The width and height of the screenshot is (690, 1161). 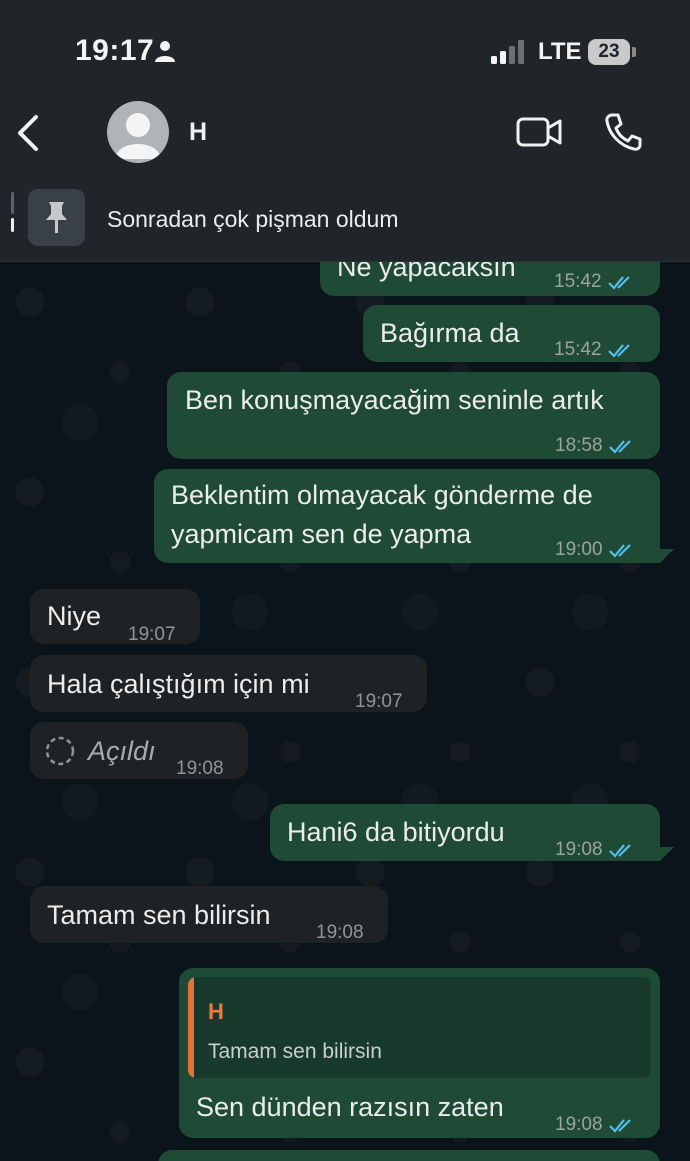 What do you see at coordinates (115, 617) in the screenshot?
I see `message-bubble: Niye 19:07` at bounding box center [115, 617].